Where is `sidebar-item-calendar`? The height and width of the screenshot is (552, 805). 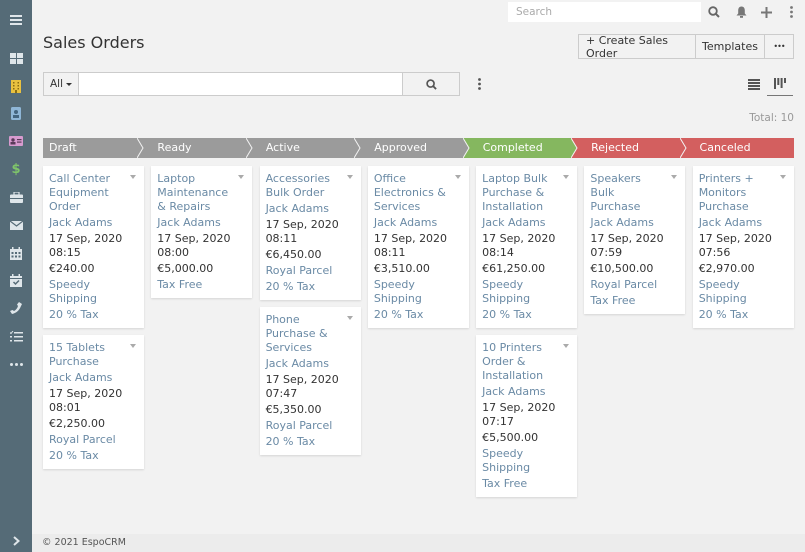
sidebar-item-calendar is located at coordinates (16, 253).